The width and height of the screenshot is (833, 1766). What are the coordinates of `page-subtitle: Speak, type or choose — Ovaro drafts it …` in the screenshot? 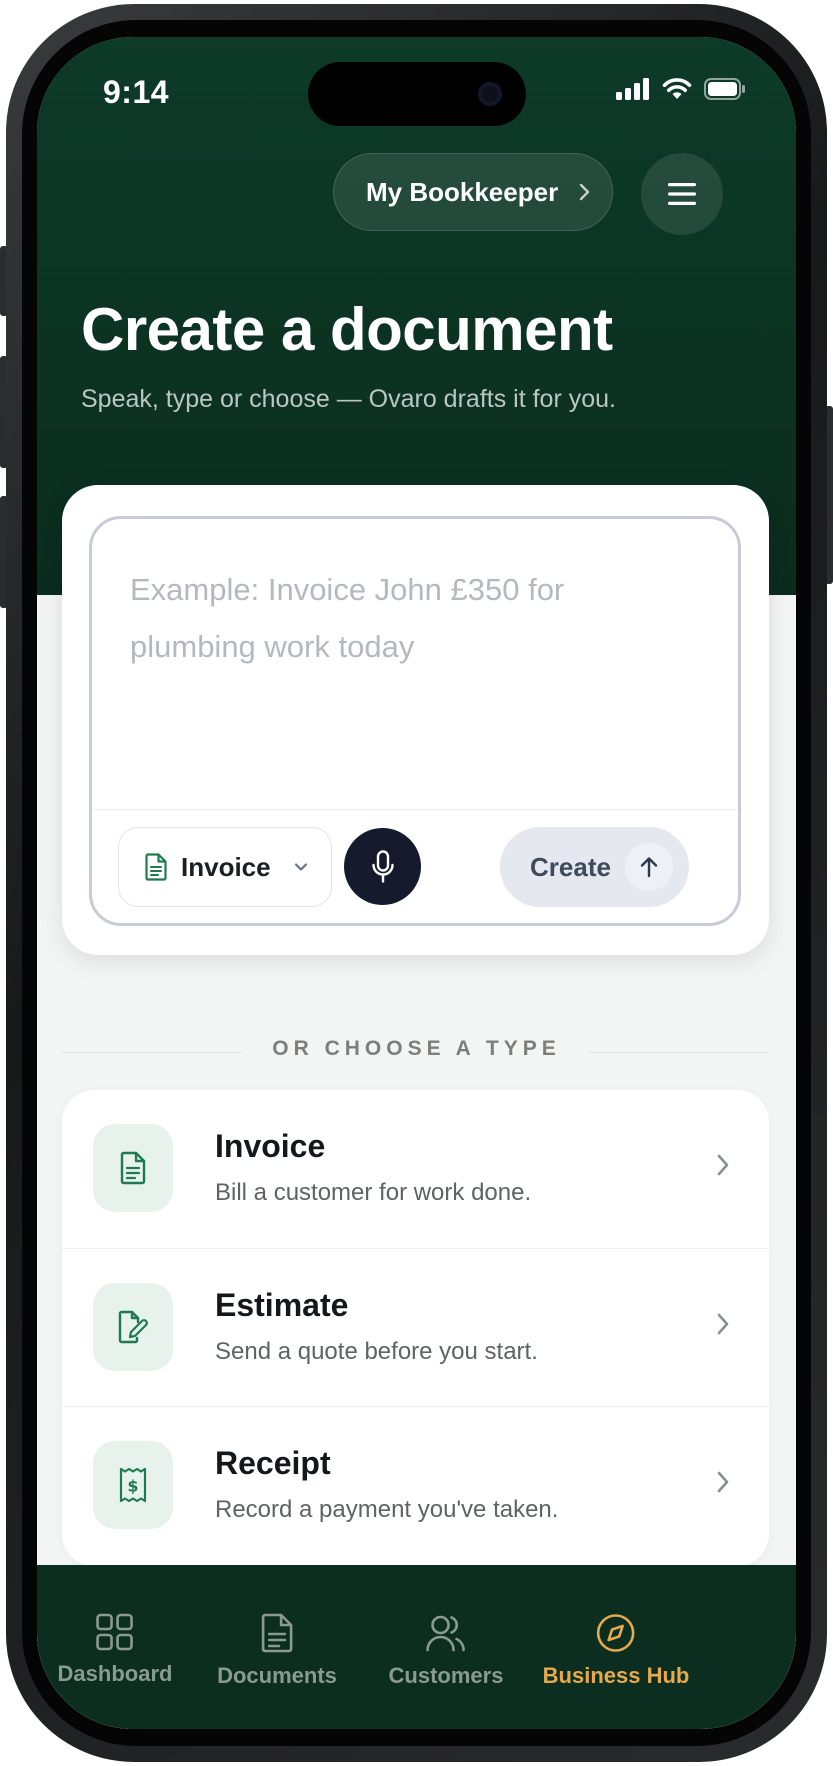 It's located at (348, 399).